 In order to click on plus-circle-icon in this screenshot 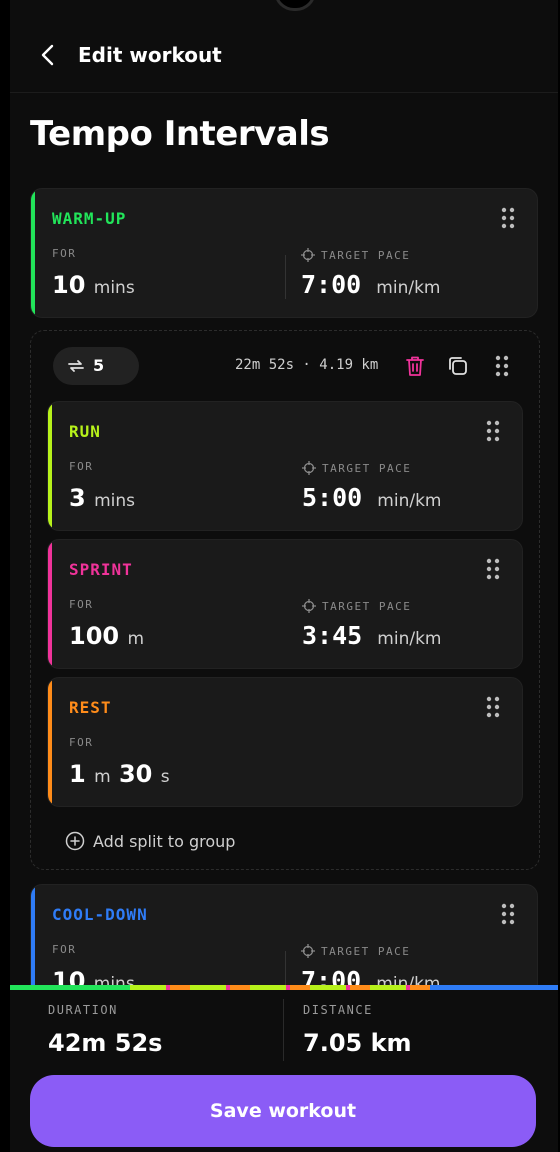, I will do `click(75, 841)`.